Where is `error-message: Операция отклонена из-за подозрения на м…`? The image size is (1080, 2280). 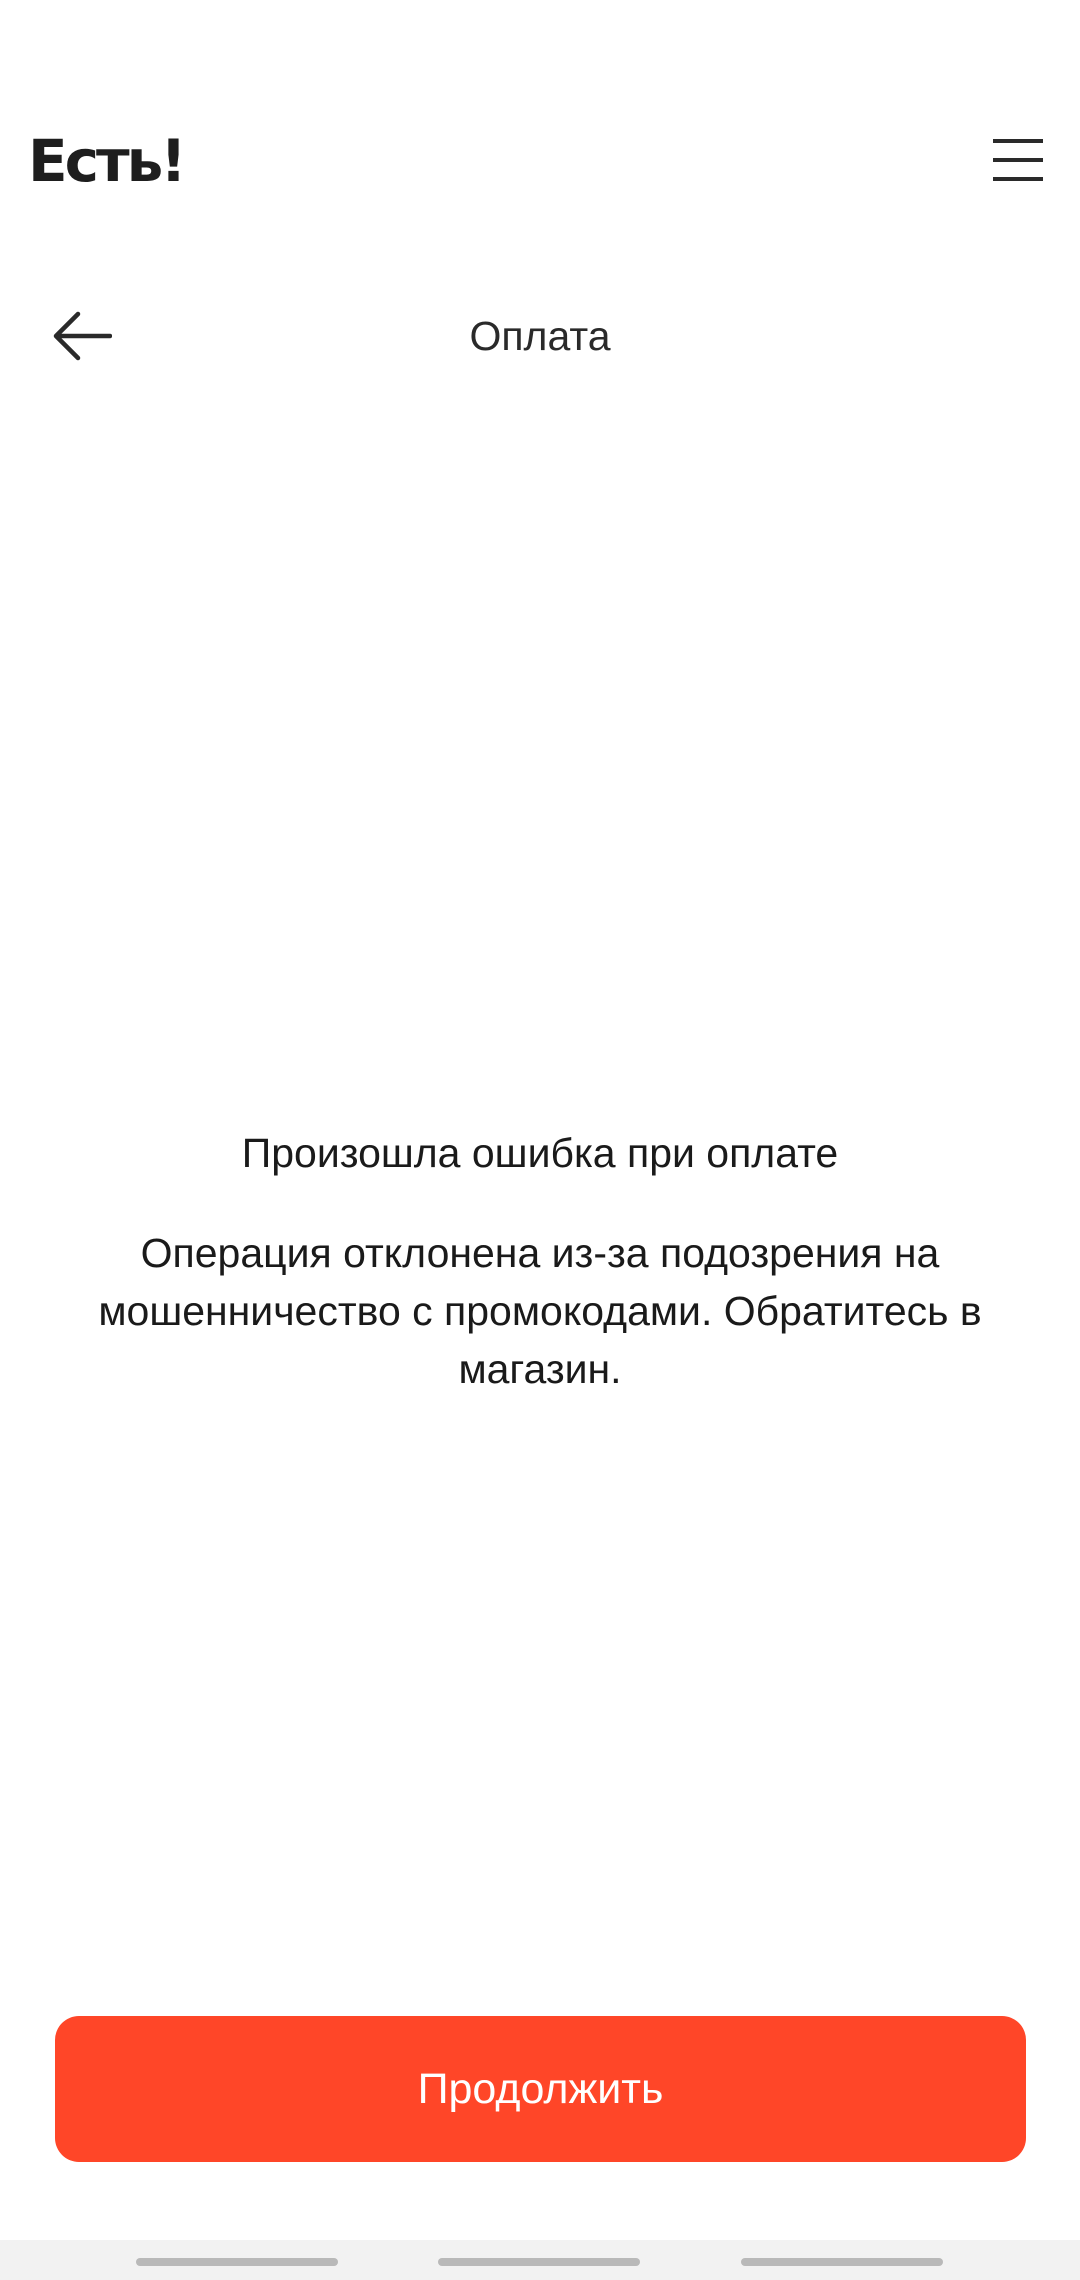 error-message: Операция отклонена из-за подозрения на м… is located at coordinates (540, 1311).